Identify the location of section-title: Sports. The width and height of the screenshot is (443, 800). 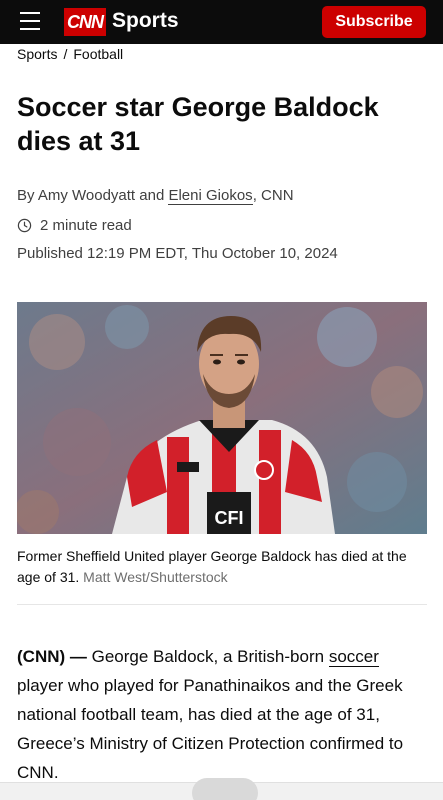
(145, 21).